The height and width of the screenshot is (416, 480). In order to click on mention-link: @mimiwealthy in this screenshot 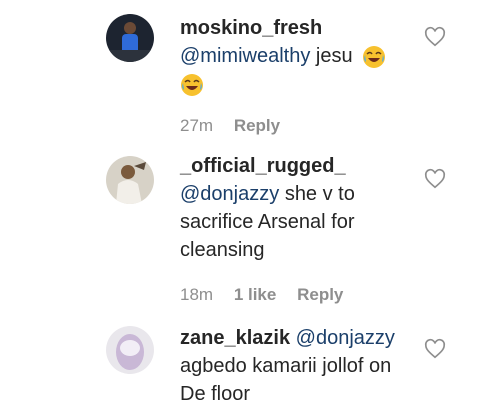, I will do `click(245, 56)`.